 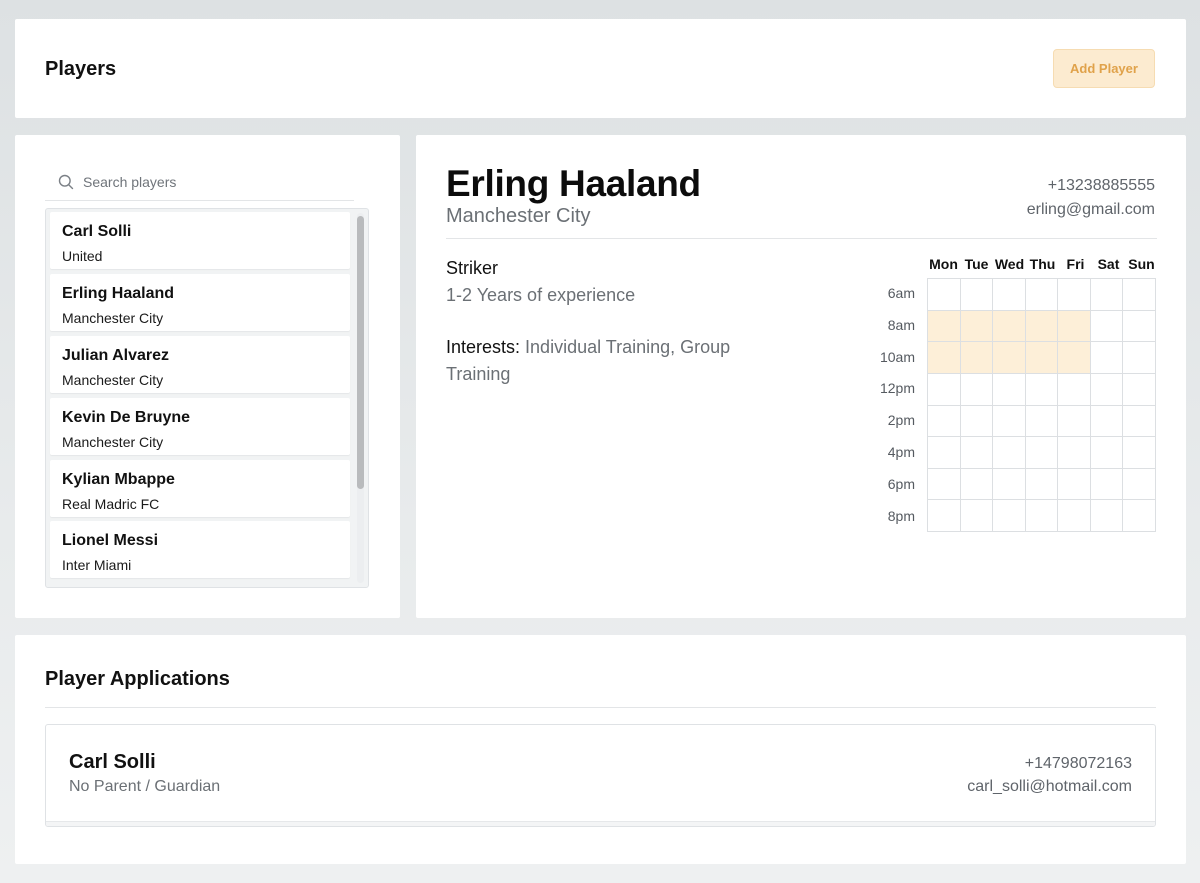 I want to click on availability-cell-sun-12pm, so click(x=1139, y=389).